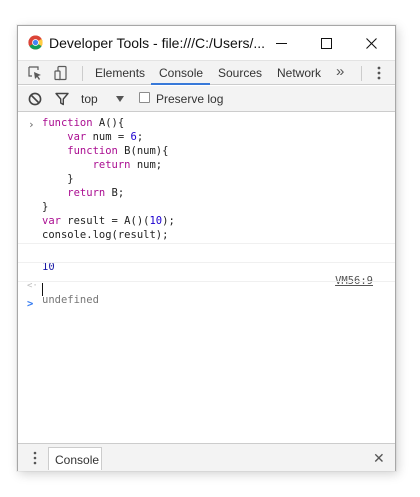 This screenshot has height=497, width=420. I want to click on code-text: A(){, so click(108, 123).